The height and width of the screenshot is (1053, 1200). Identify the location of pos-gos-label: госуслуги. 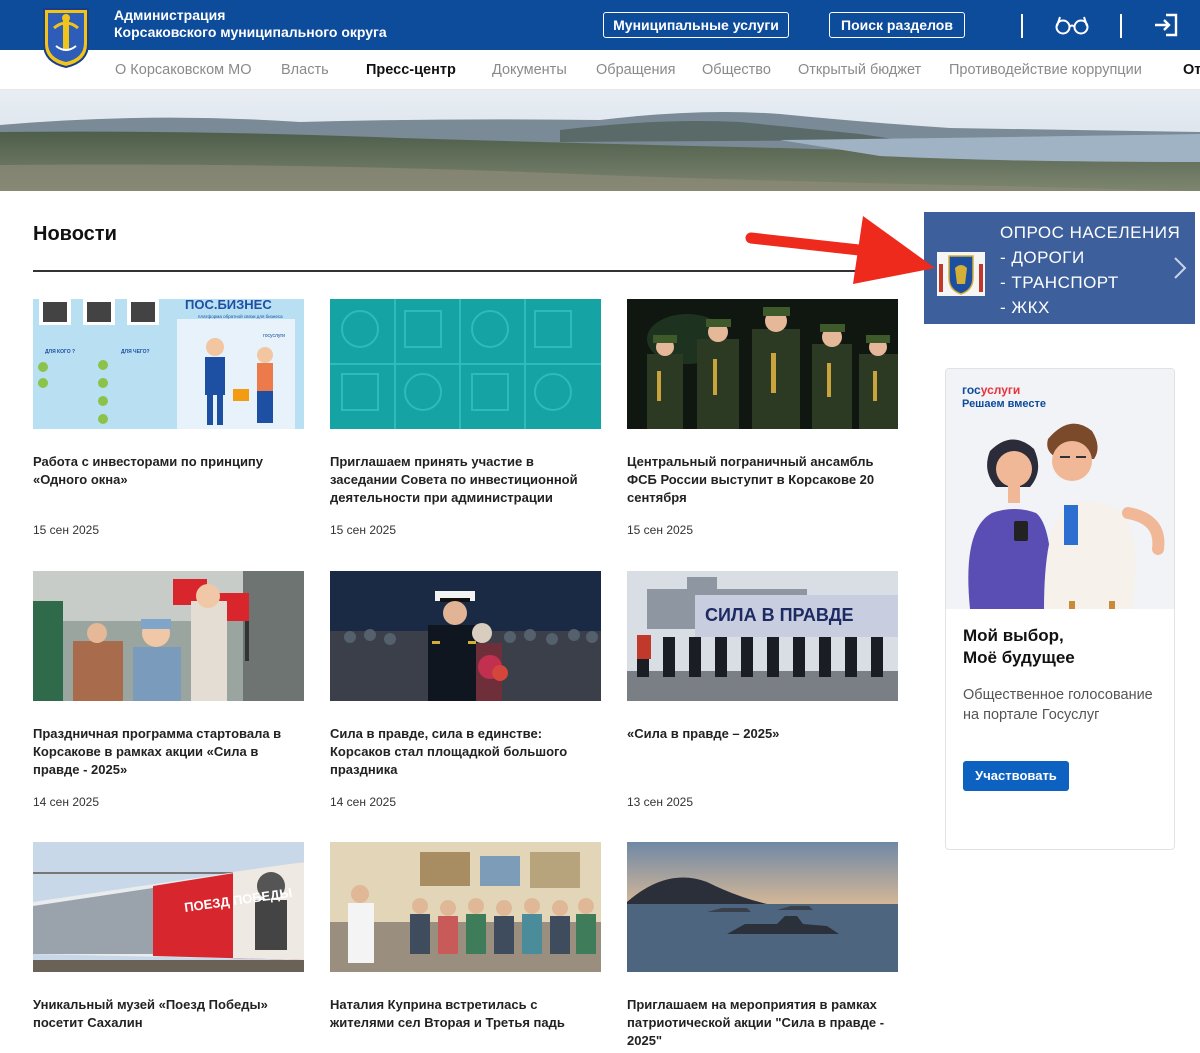
(274, 336).